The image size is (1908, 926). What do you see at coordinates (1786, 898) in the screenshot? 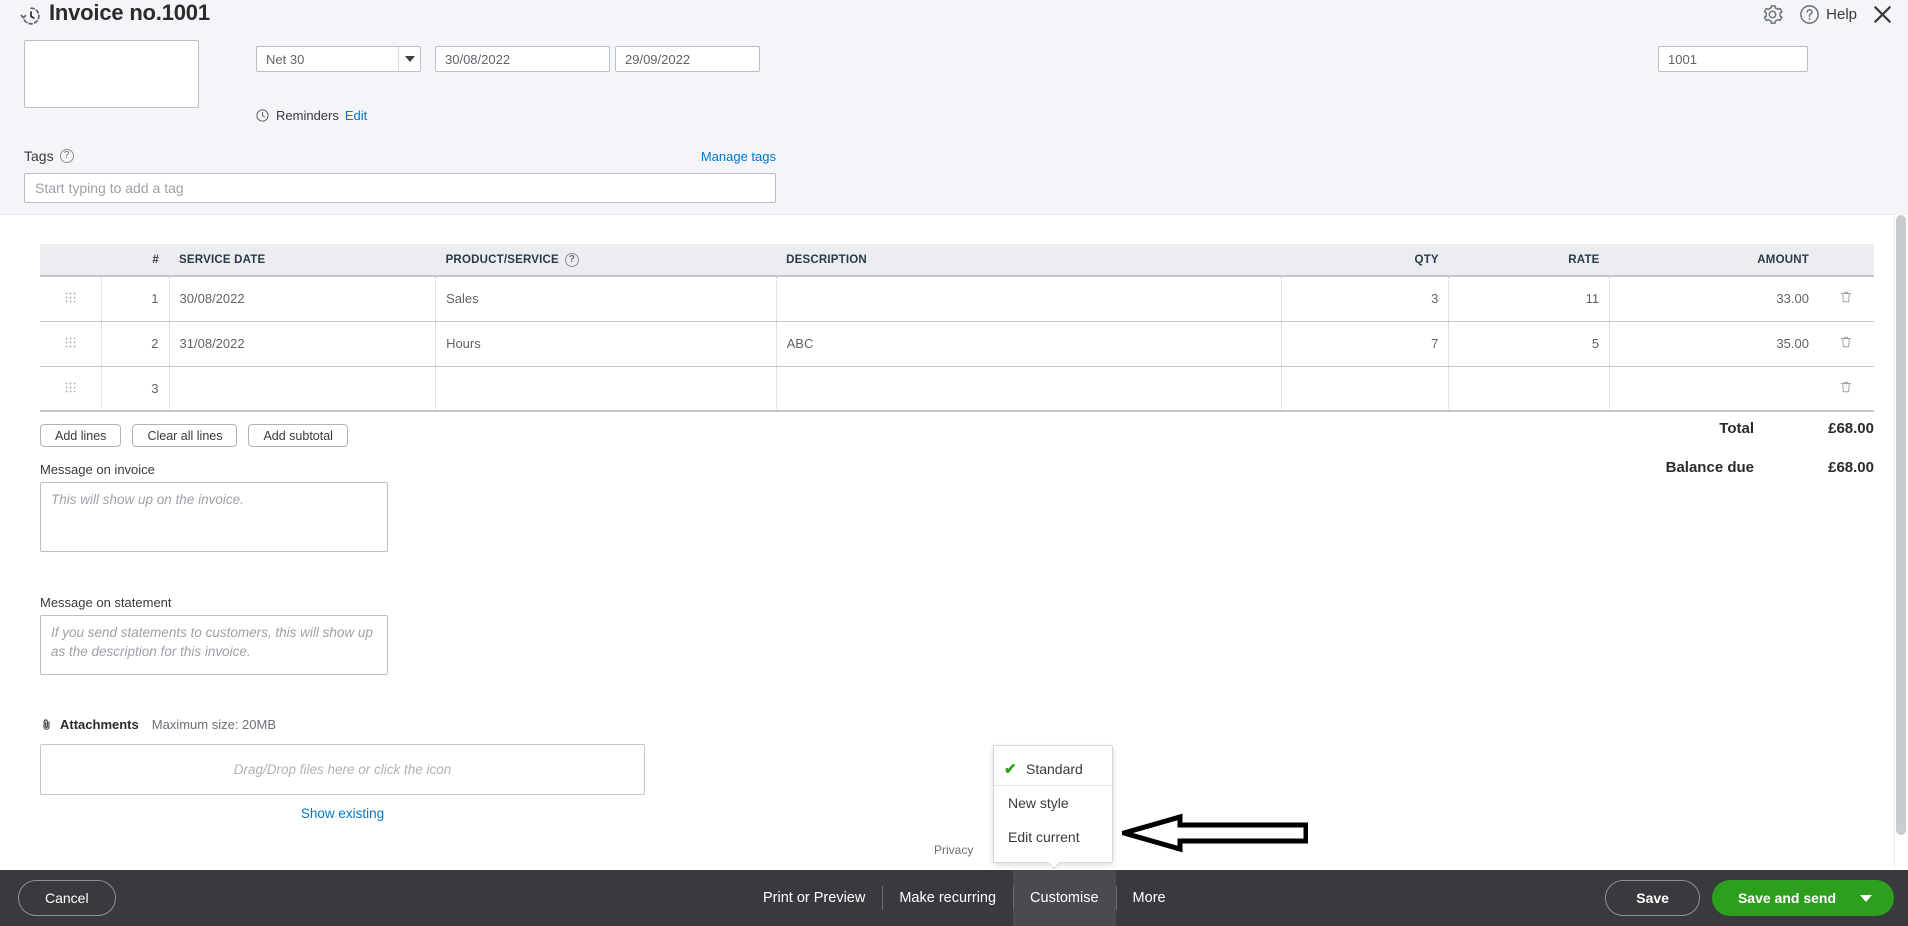
I see `save-and-send-label: Save and send` at bounding box center [1786, 898].